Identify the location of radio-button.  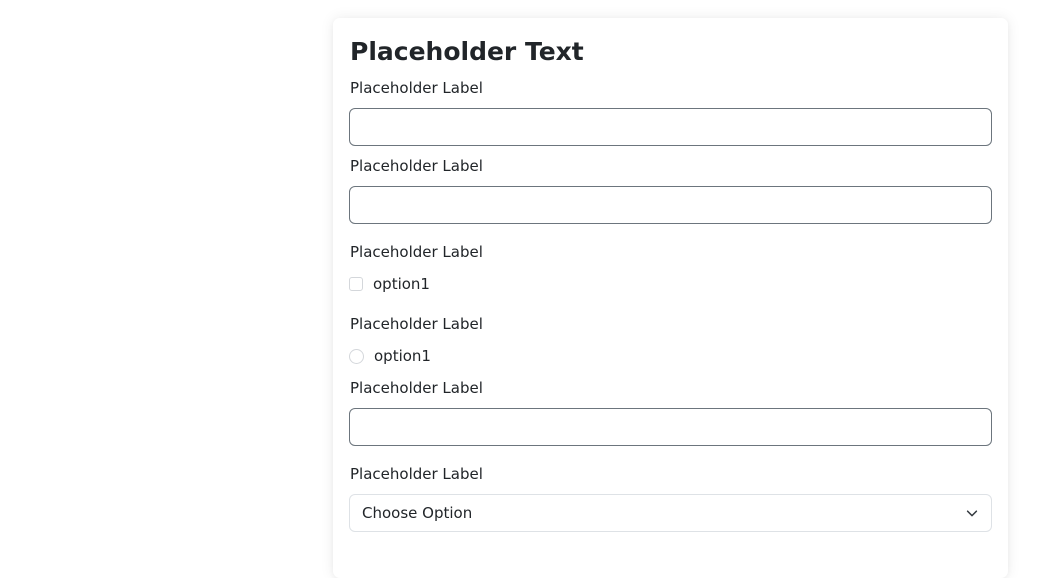
(356, 356).